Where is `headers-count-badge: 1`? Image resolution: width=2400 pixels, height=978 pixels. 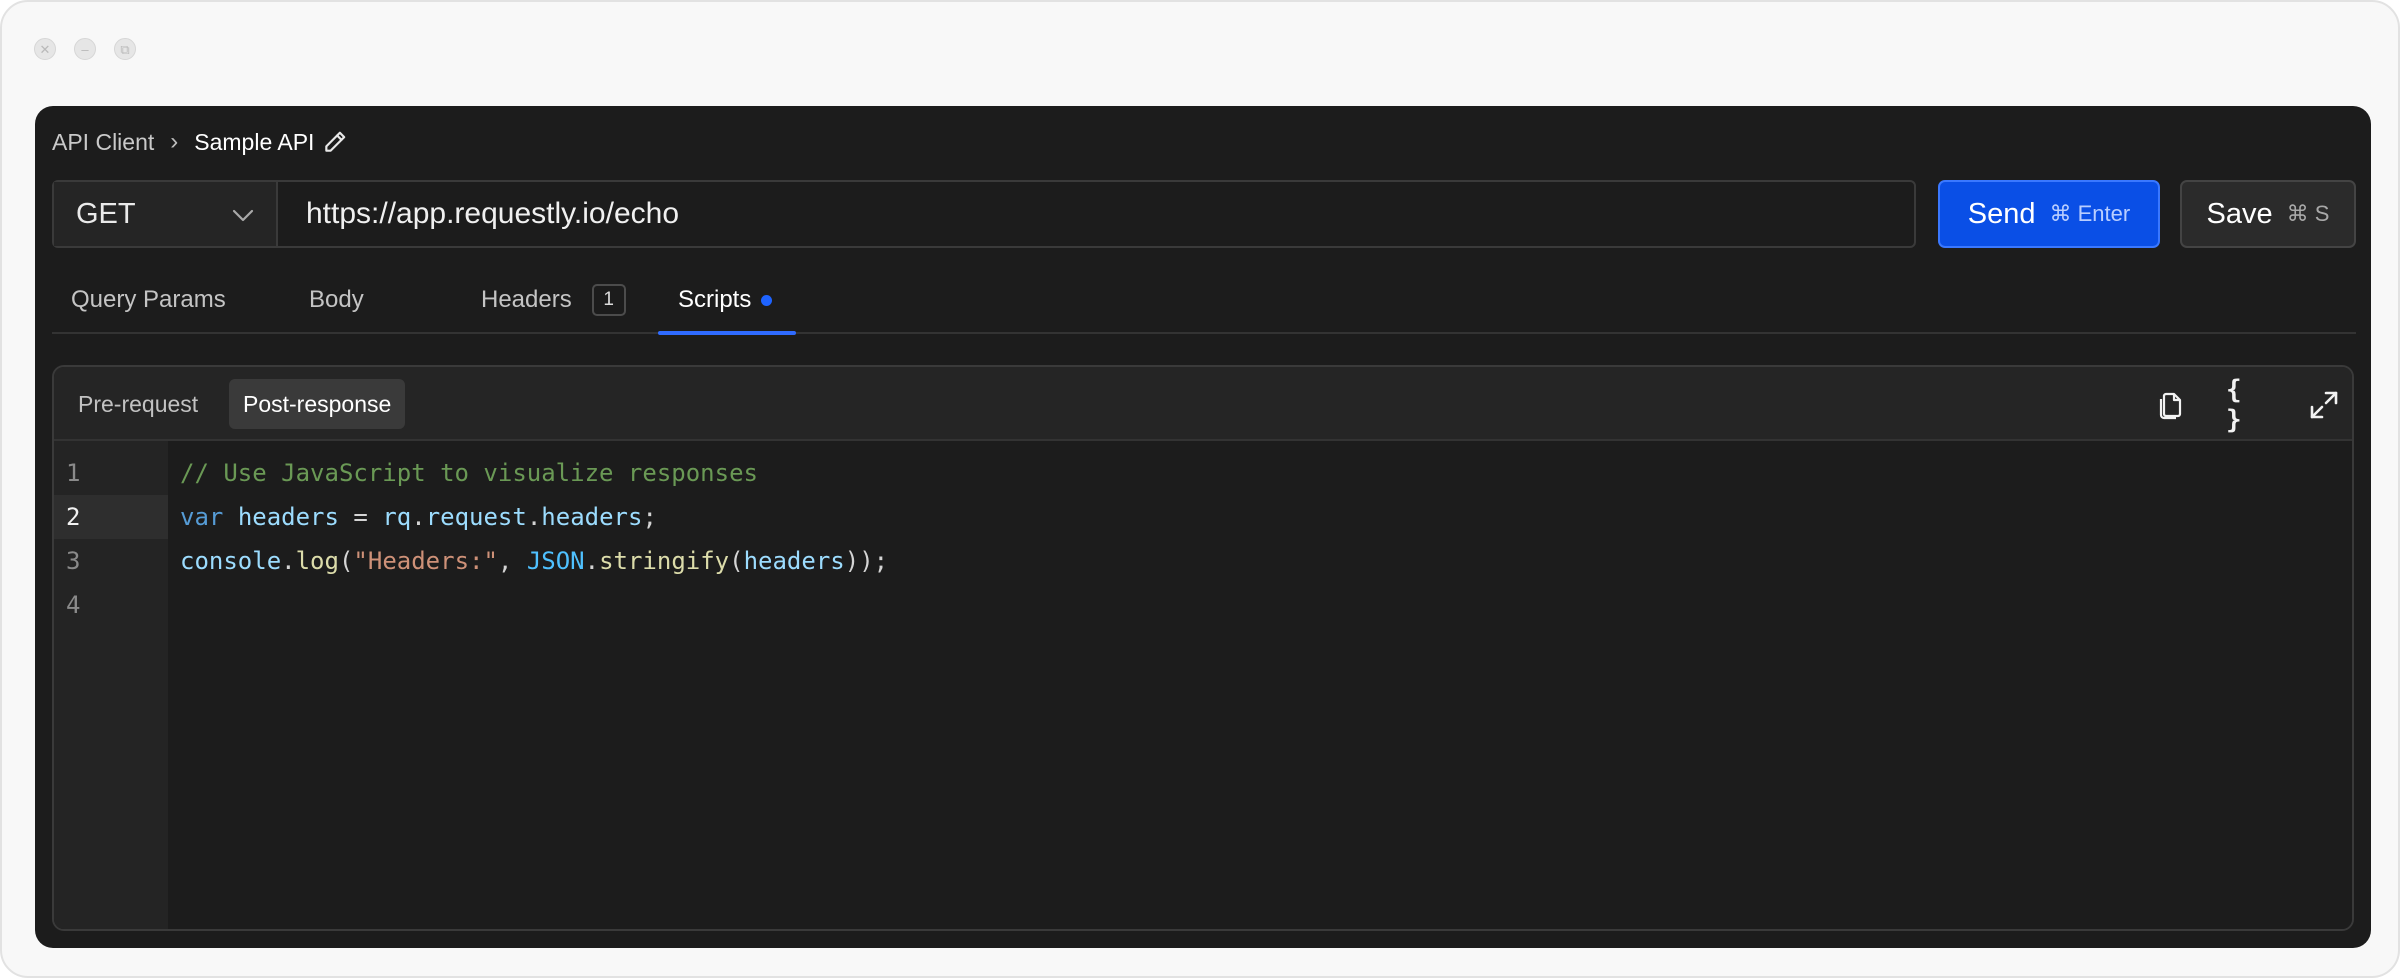
headers-count-badge: 1 is located at coordinates (608, 300).